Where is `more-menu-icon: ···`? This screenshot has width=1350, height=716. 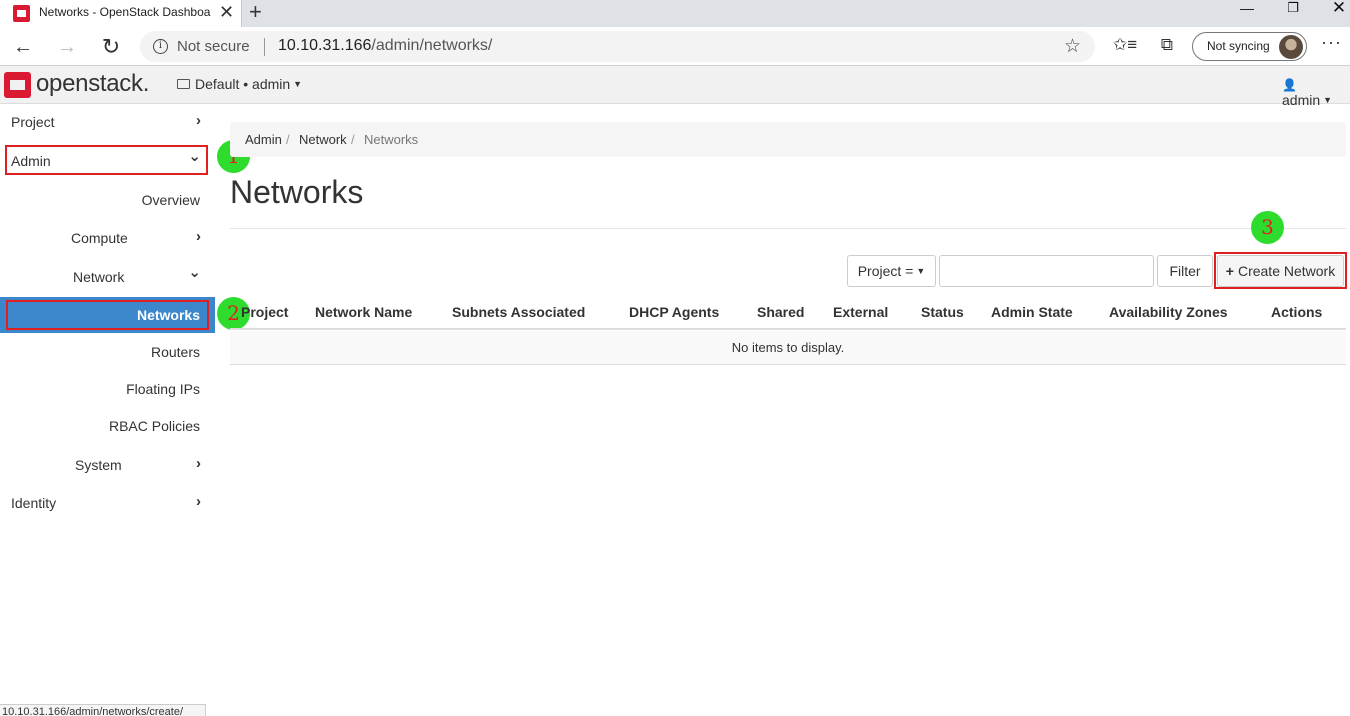 more-menu-icon: ··· is located at coordinates (1331, 42).